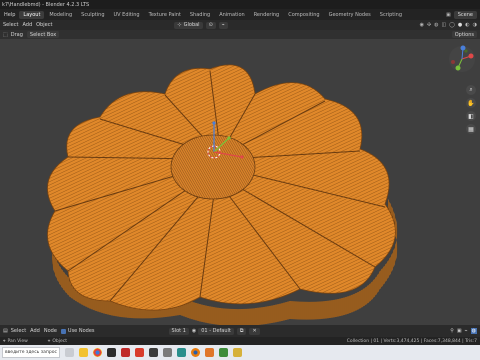 The width and height of the screenshot is (480, 360). I want to click on tab-sculpting: Sculpting, so click(92, 15).